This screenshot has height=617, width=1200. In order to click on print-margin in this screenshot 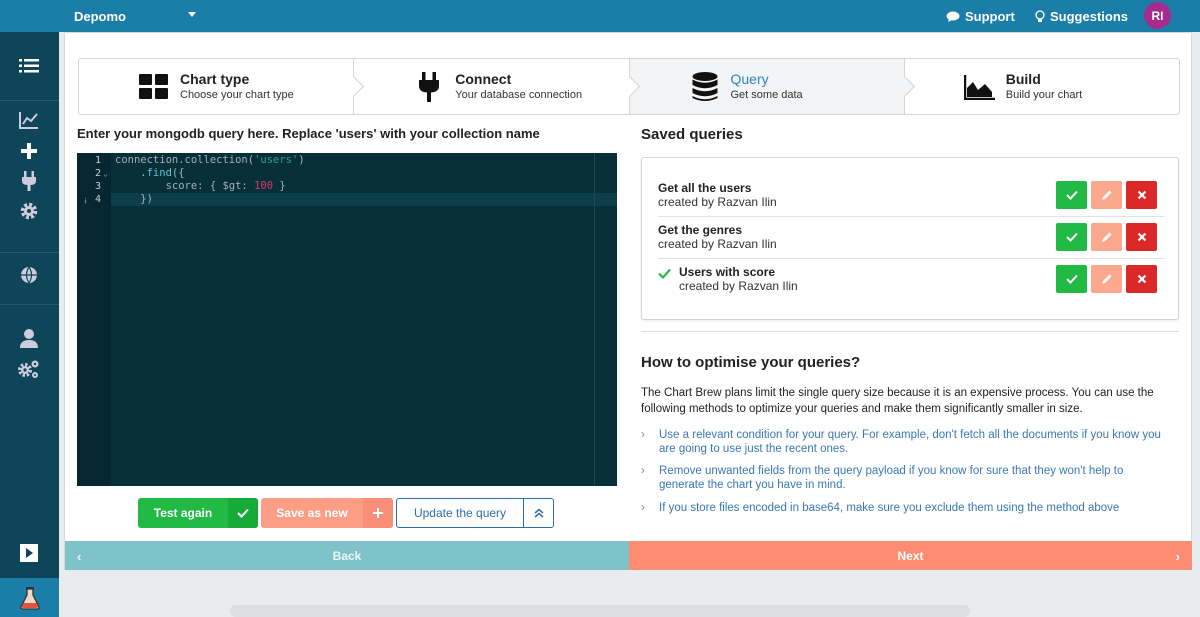, I will do `click(594, 319)`.